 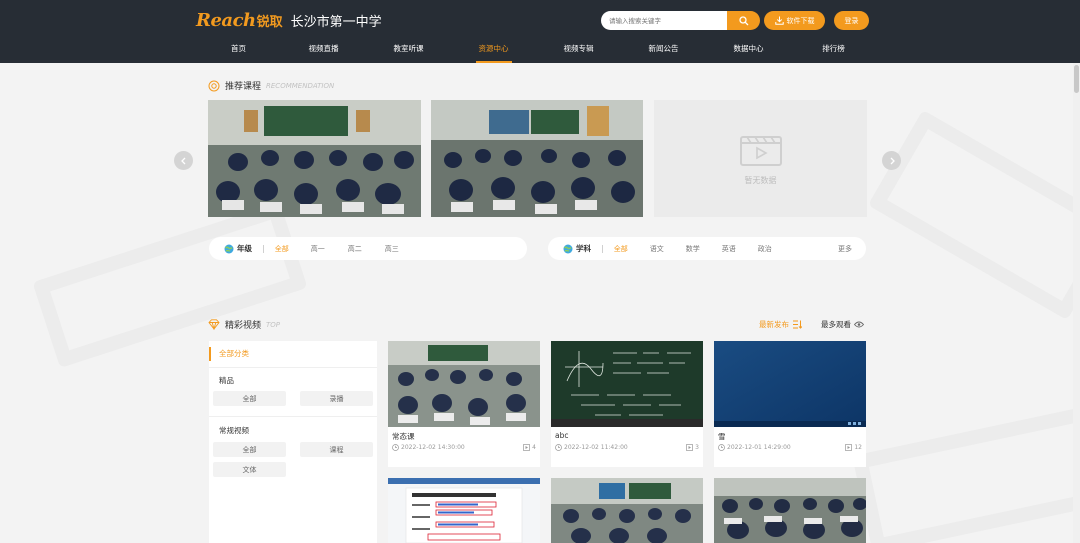 I want to click on tag-regular-all: 全部, so click(x=249, y=449).